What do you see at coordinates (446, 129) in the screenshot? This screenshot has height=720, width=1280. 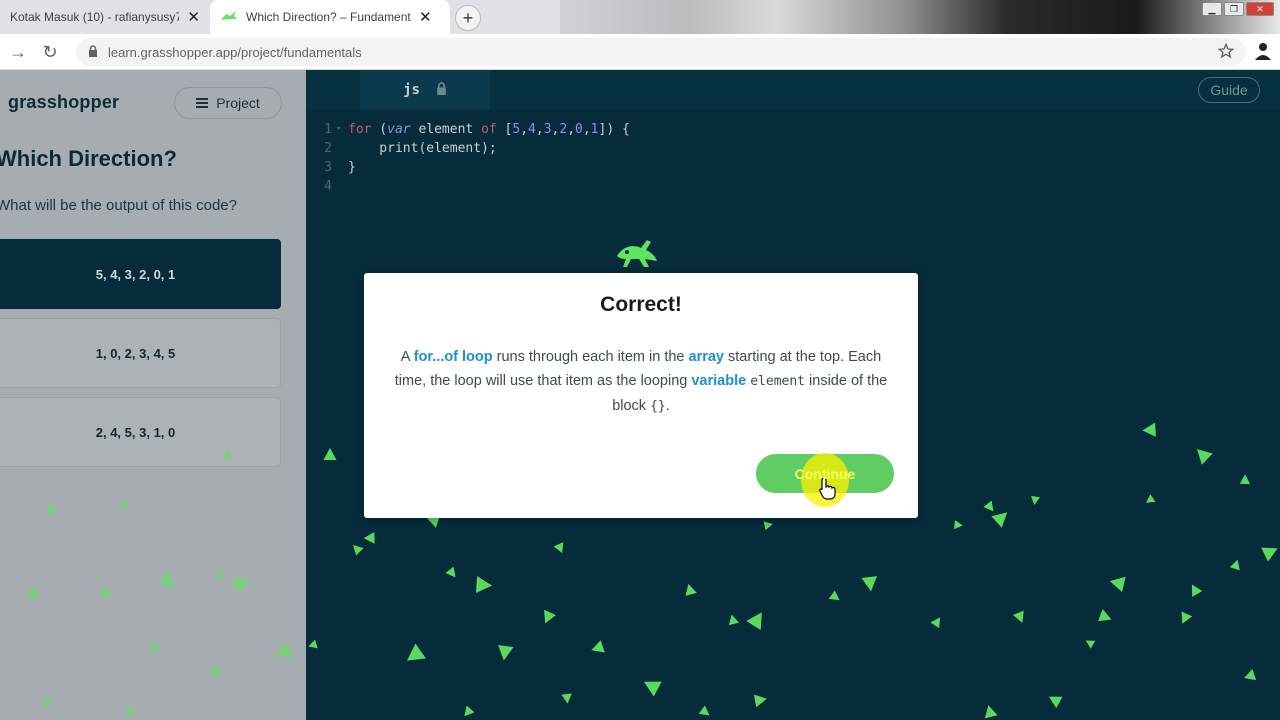 I see `code-identifier: element` at bounding box center [446, 129].